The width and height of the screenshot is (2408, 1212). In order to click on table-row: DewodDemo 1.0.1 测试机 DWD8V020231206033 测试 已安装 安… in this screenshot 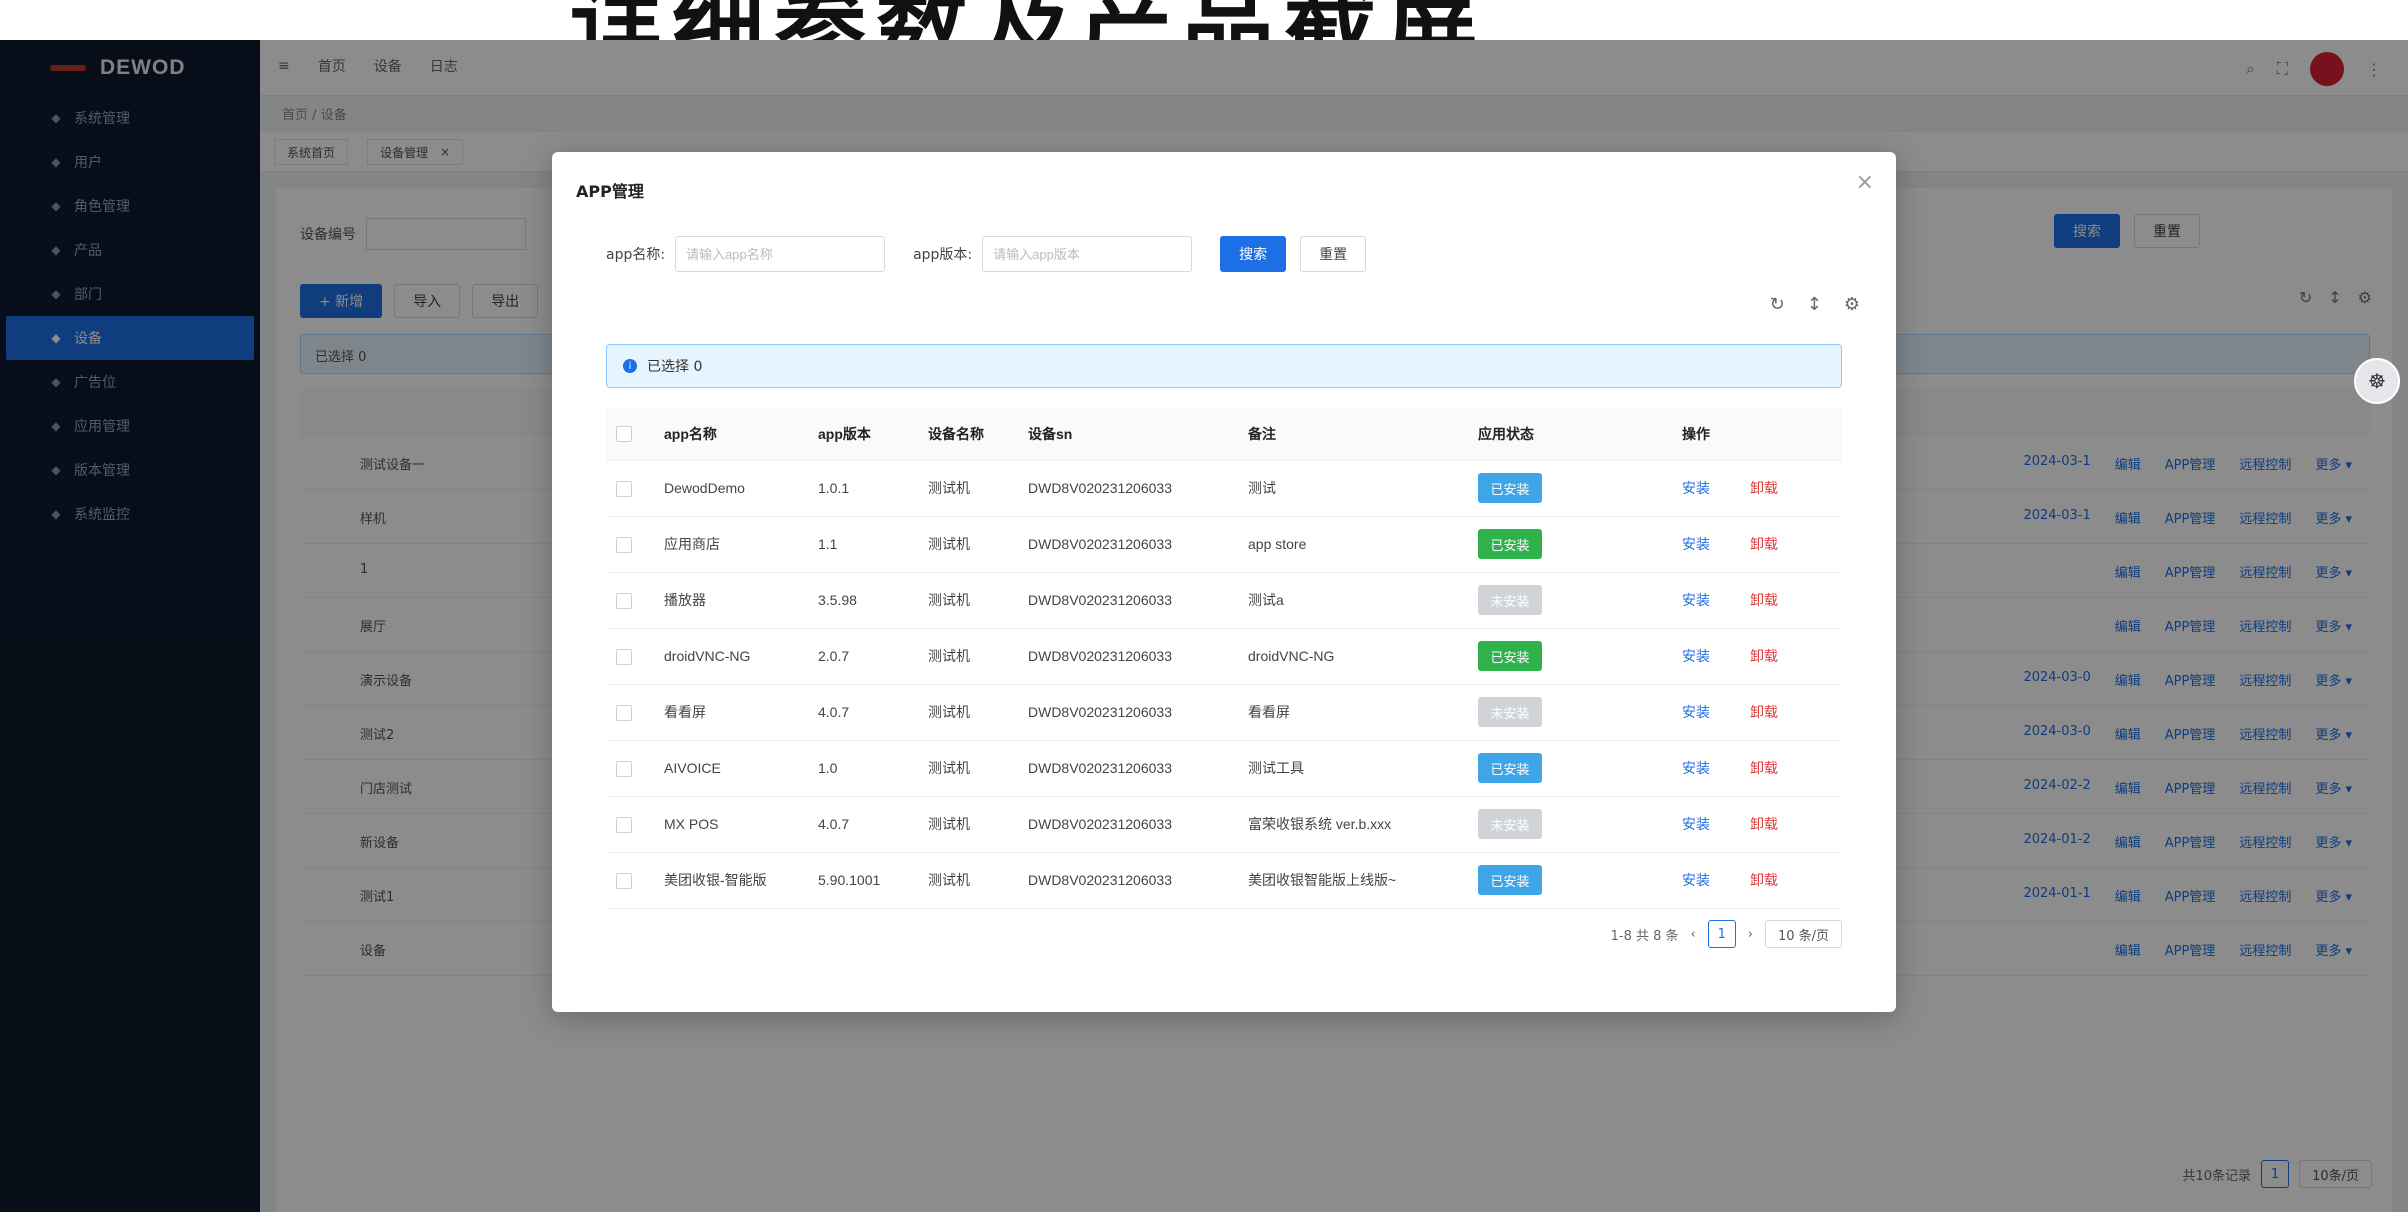, I will do `click(1224, 488)`.